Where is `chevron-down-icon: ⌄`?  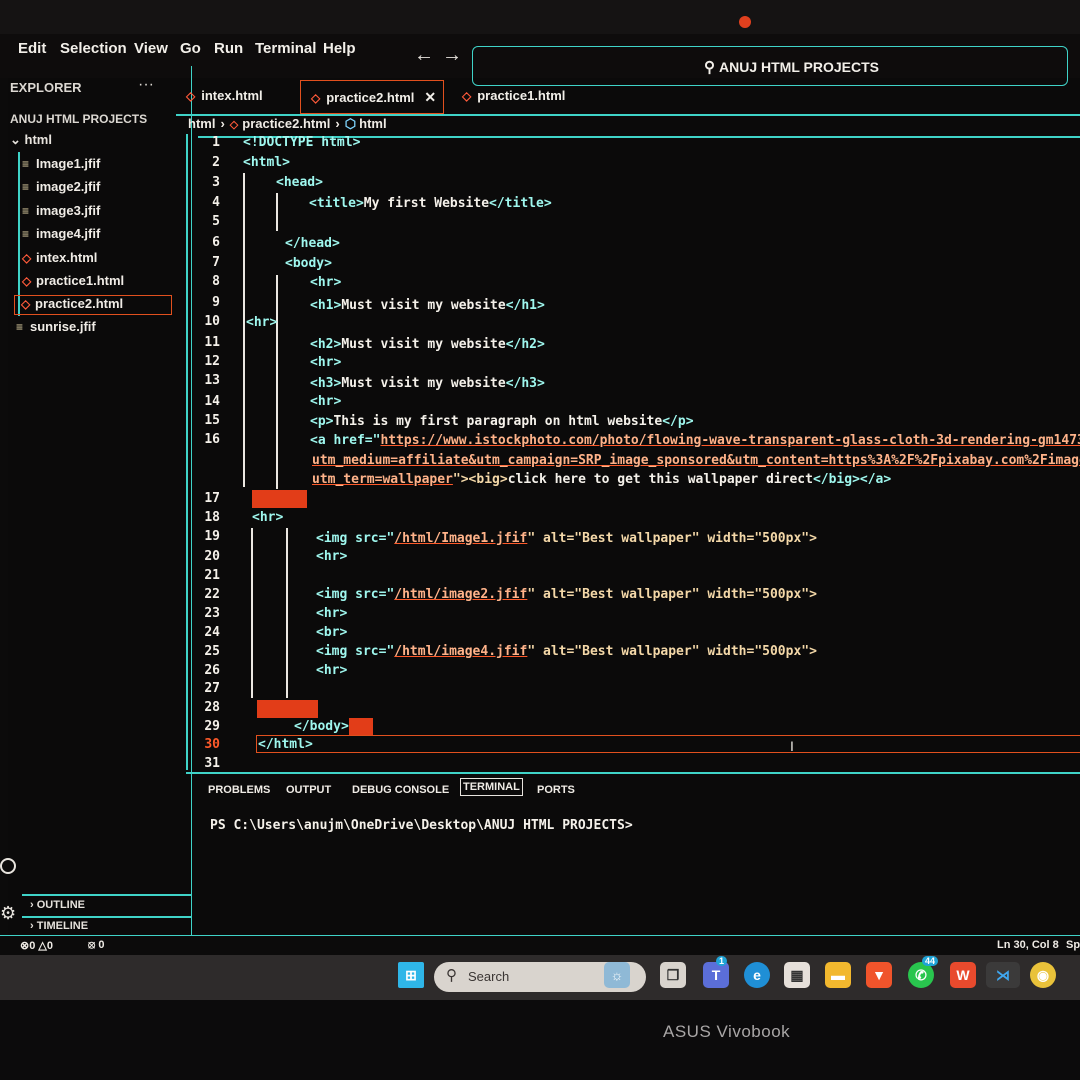 chevron-down-icon: ⌄ is located at coordinates (17, 139).